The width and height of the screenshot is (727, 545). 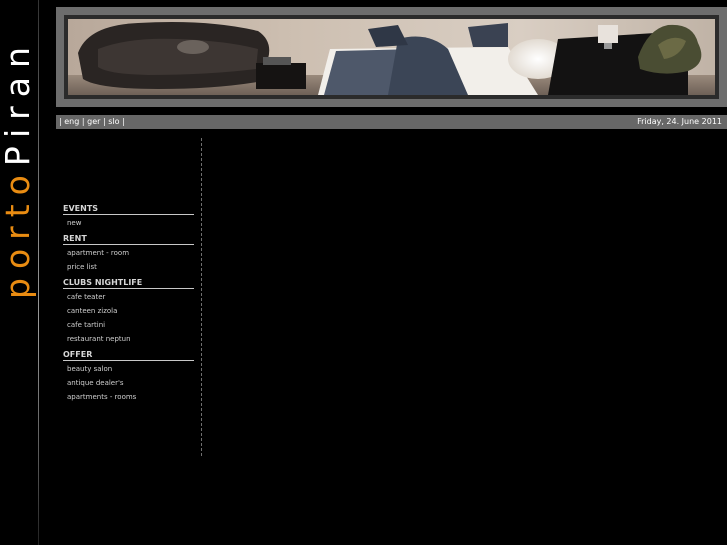 I want to click on nav-item-apartment-room: apartment - room, so click(x=128, y=253).